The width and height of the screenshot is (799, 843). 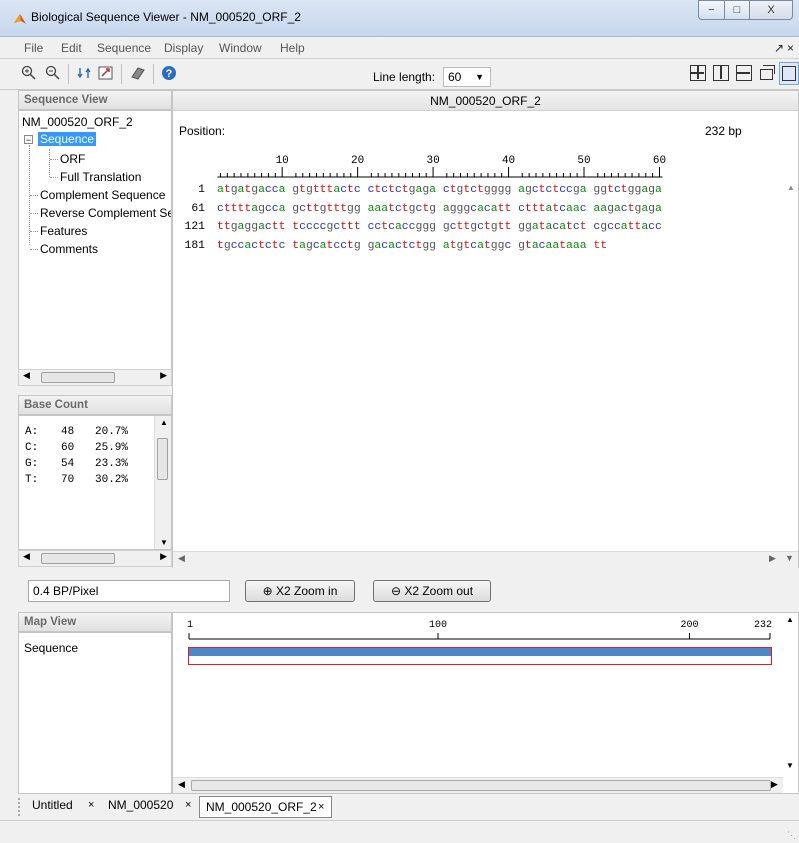 I want to click on maximize-button: □, so click(x=737, y=10).